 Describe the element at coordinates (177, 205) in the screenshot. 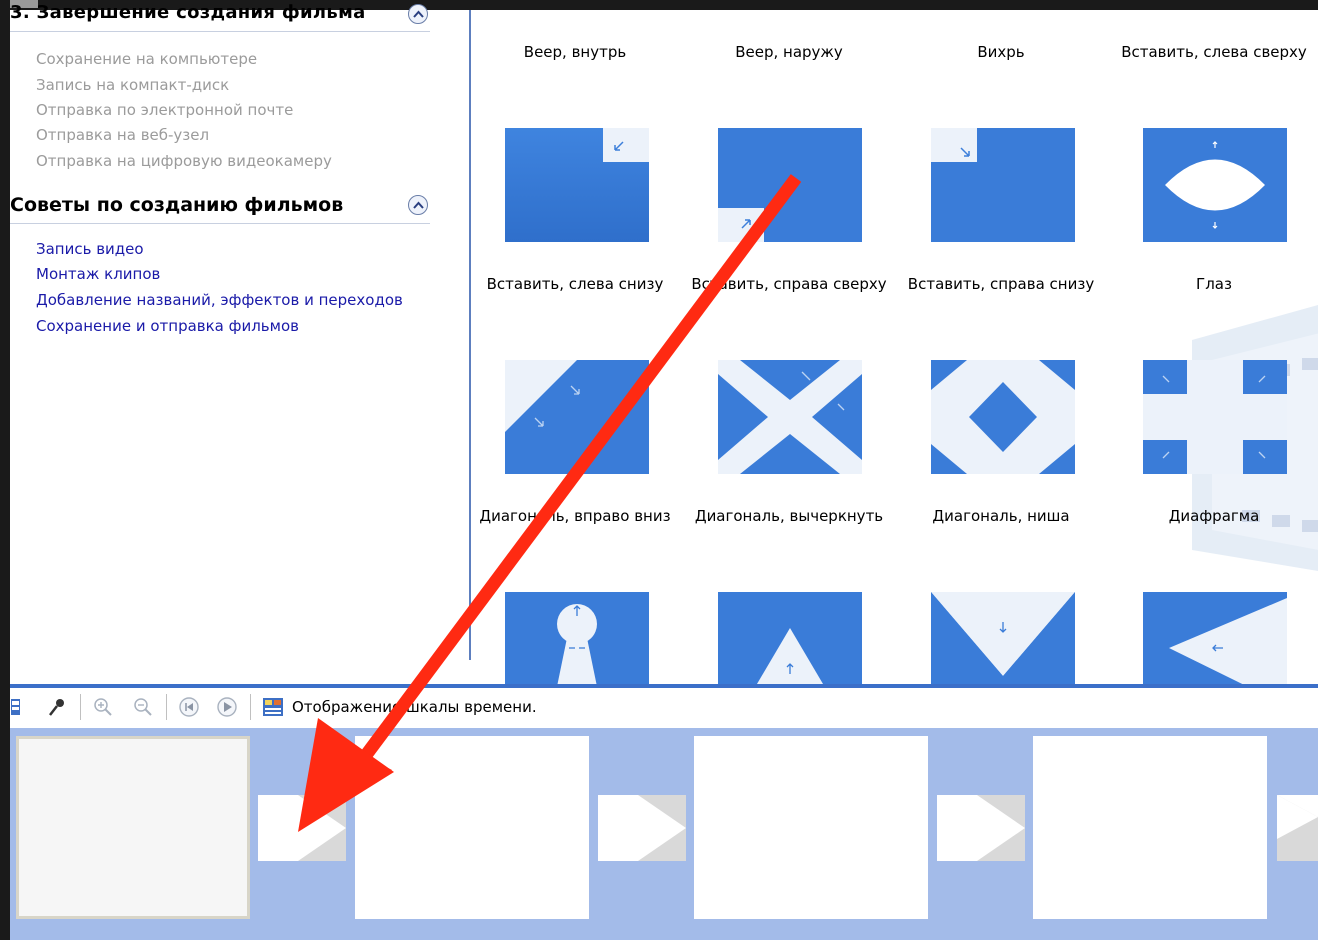

I see `section-tips-title: Советы по созданию фильмов` at that location.